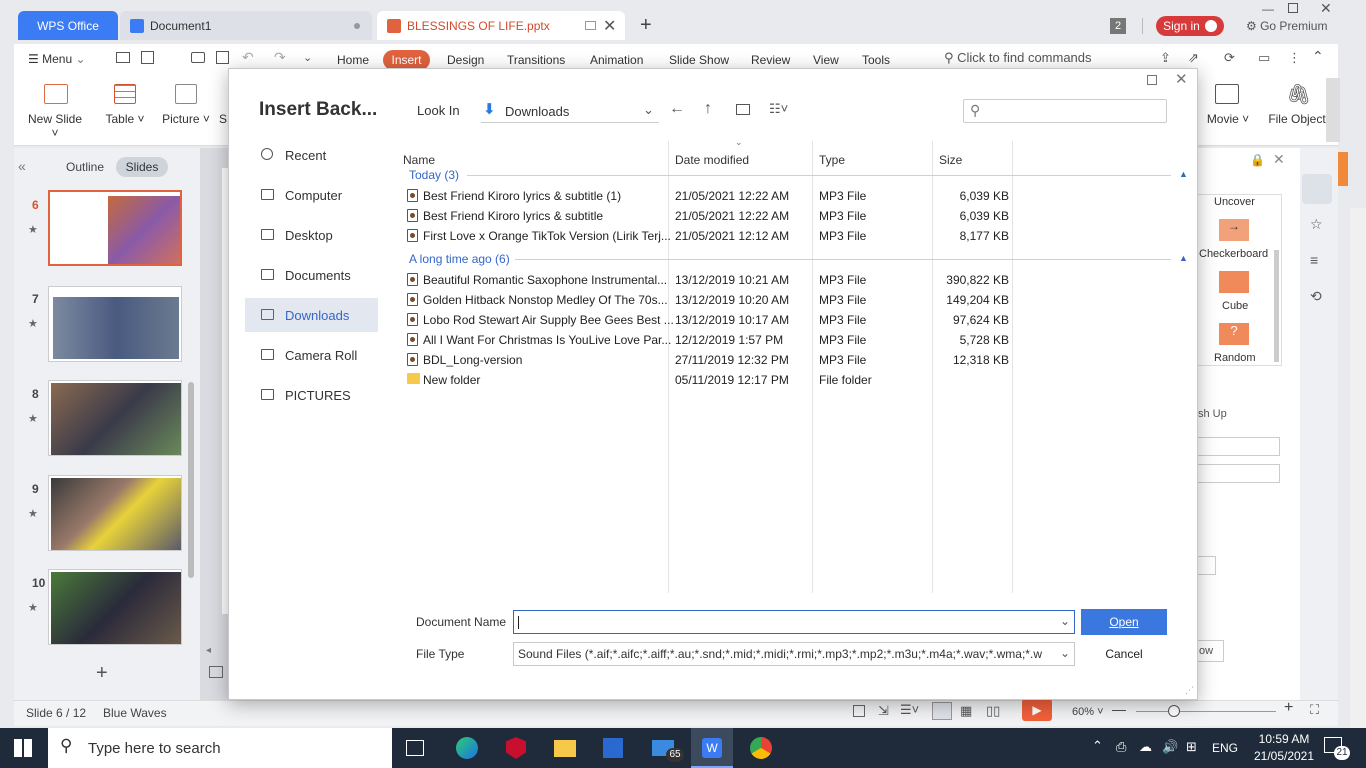 Image resolution: width=1366 pixels, height=768 pixels. I want to click on customize-icon: ⌄, so click(307, 57).